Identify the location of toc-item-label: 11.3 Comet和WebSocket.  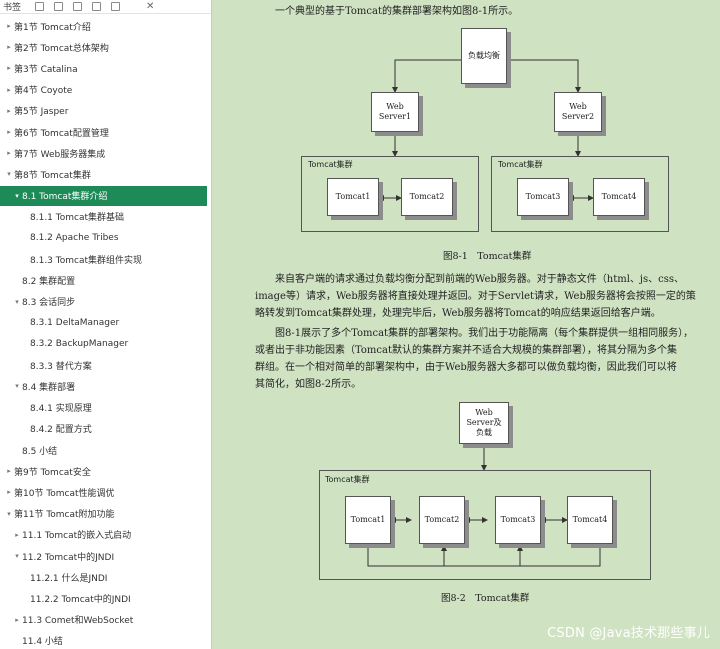
(78, 621).